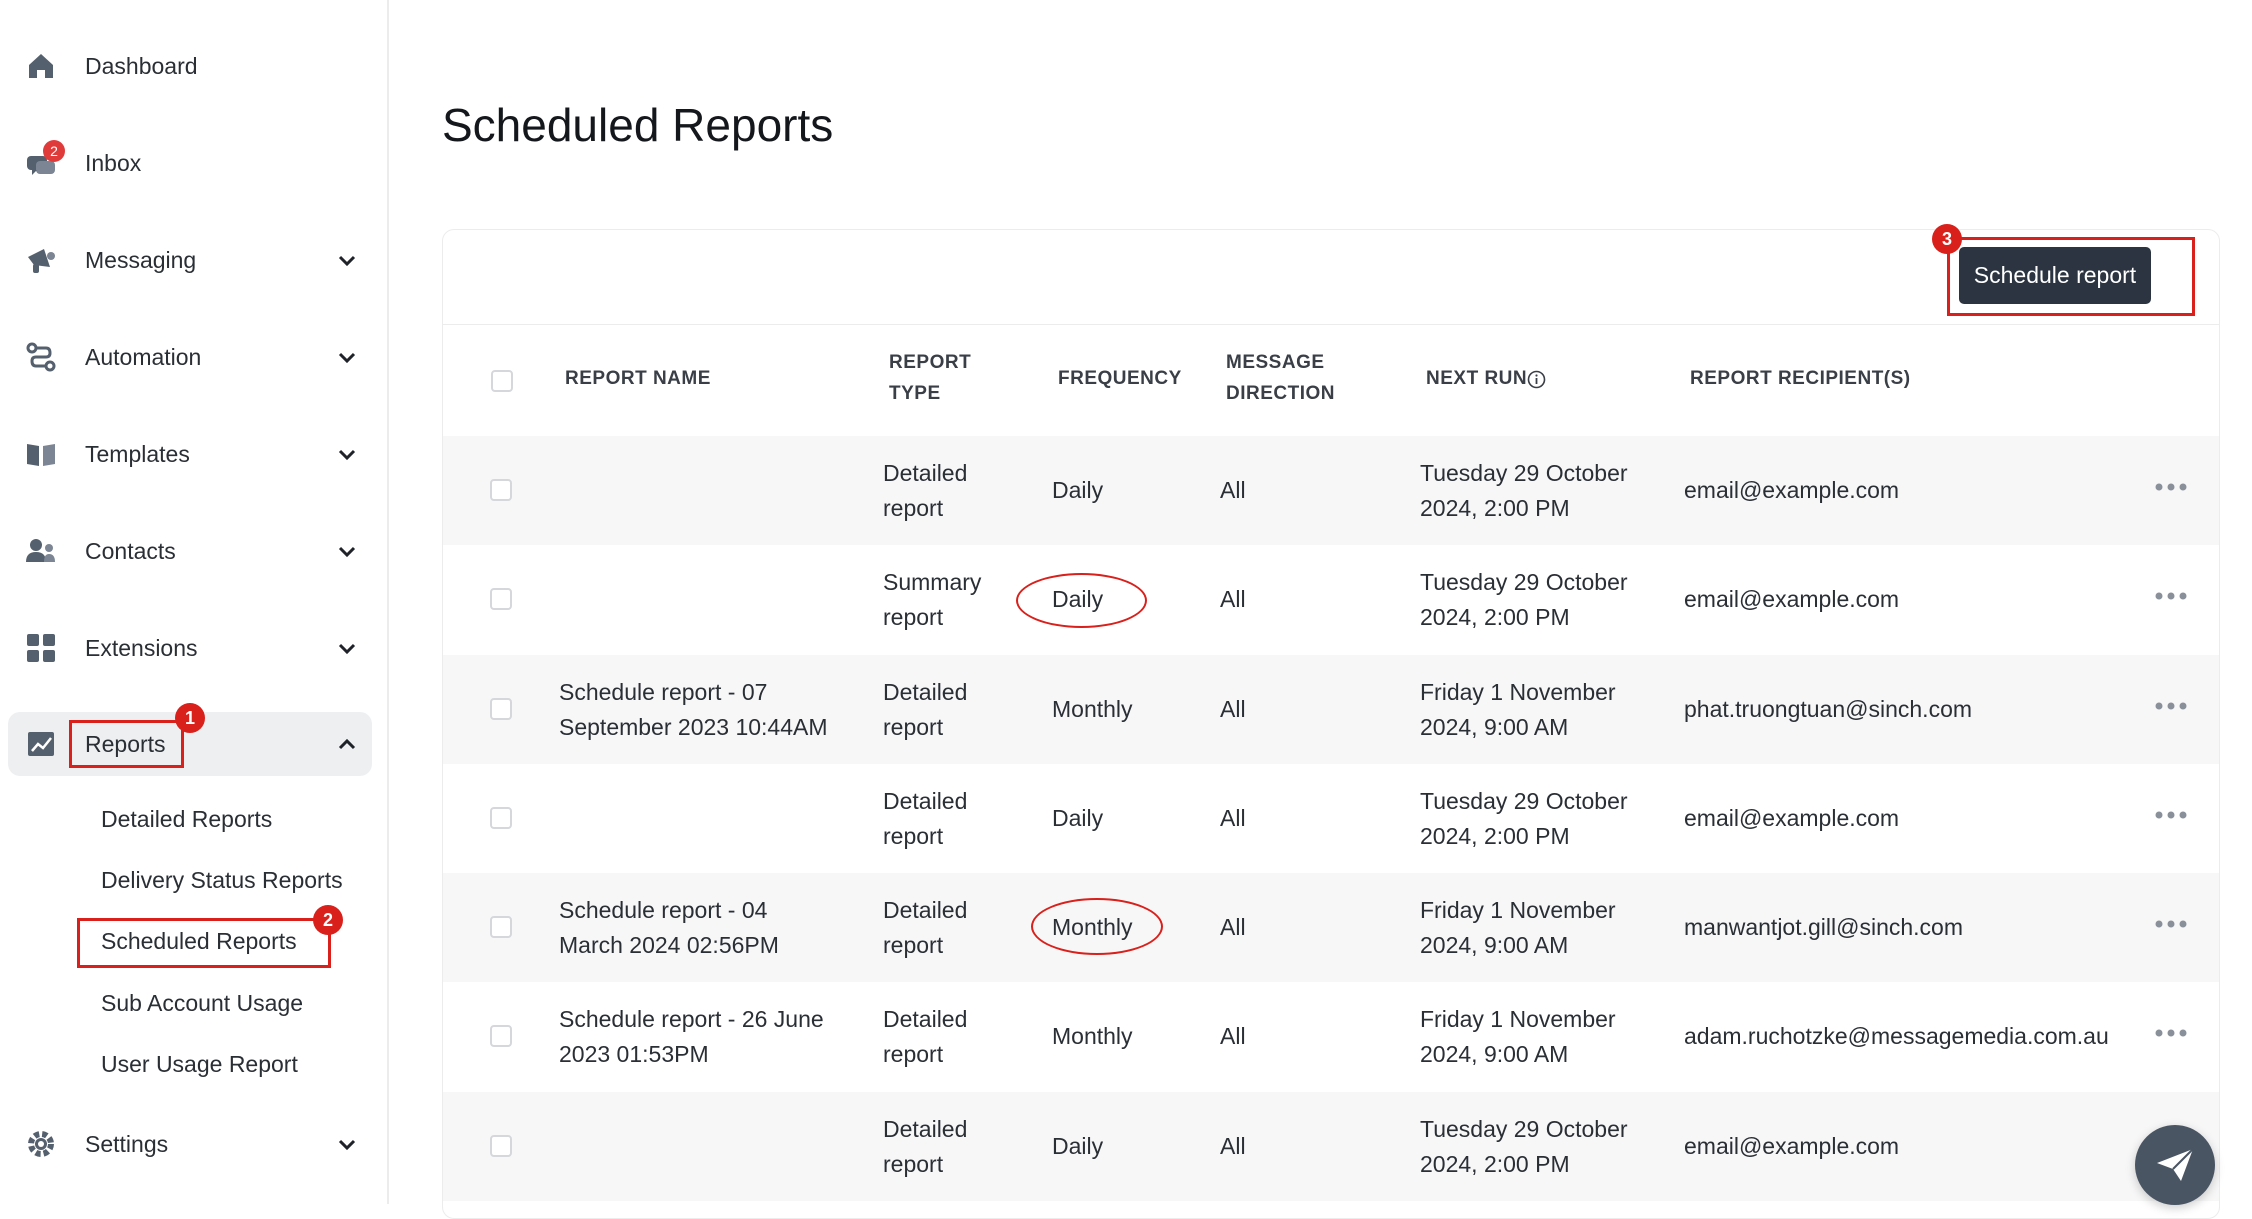  Describe the element at coordinates (190, 1144) in the screenshot. I see `nav-settings: Settings` at that location.